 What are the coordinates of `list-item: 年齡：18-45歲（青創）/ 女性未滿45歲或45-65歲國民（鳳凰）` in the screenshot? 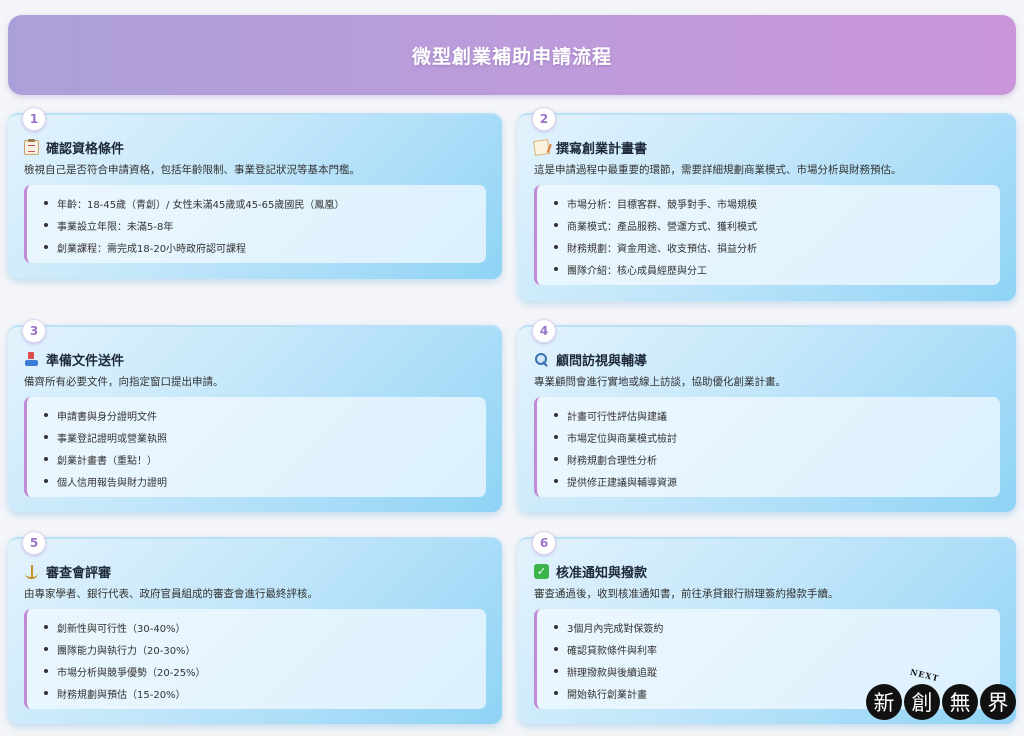 It's located at (256, 203).